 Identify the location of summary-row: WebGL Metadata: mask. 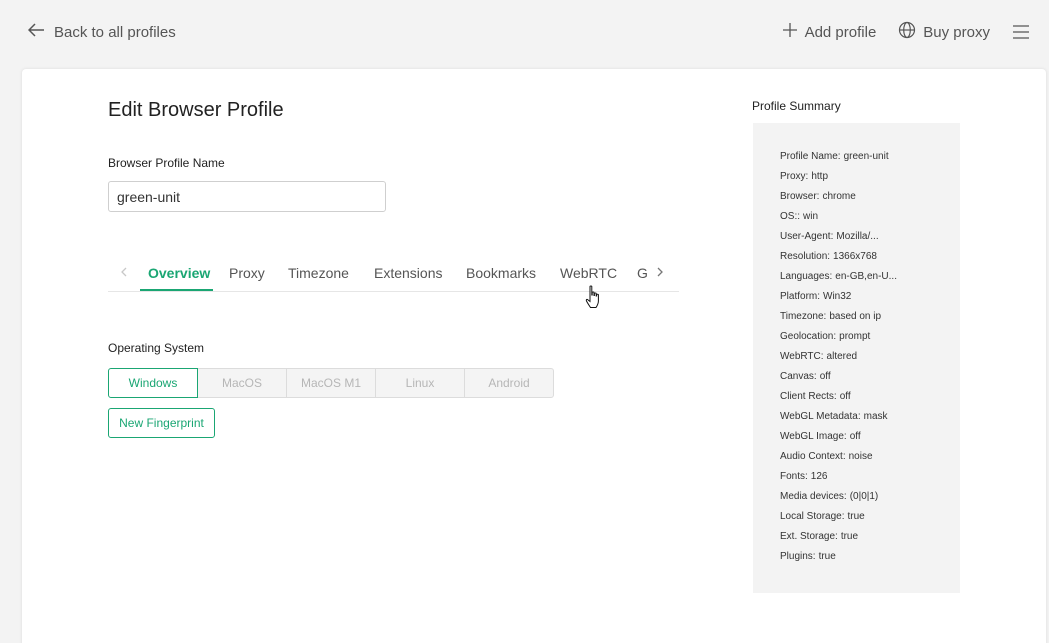
(834, 416).